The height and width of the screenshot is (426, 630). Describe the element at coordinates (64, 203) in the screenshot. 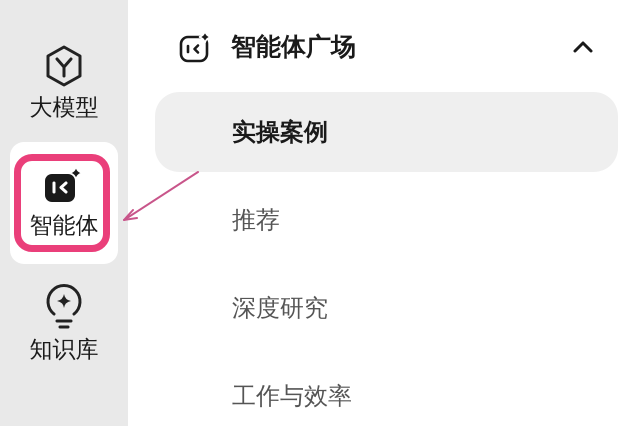

I see `sidebar-item: 智能体` at that location.